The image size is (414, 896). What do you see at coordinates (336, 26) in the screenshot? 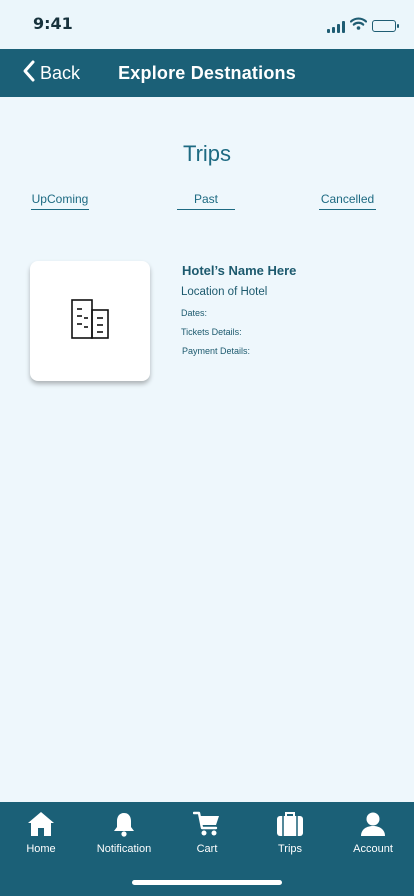
I see `signal-icon` at bounding box center [336, 26].